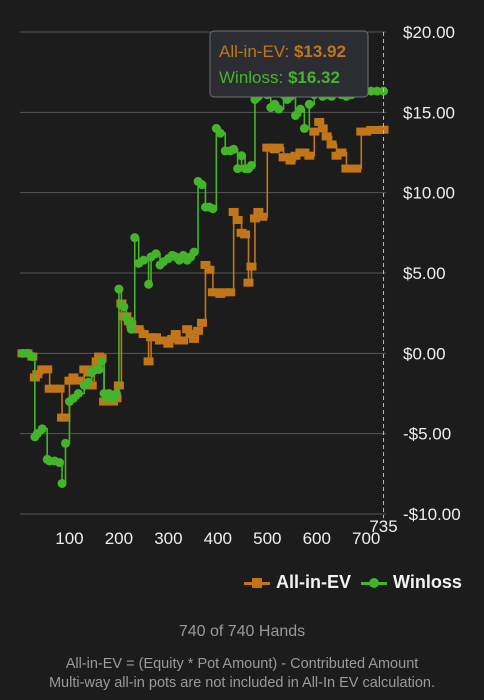 This screenshot has width=484, height=700. Describe the element at coordinates (282, 51) in the screenshot. I see `tooltip-row: All-in-EV: $13.92` at that location.